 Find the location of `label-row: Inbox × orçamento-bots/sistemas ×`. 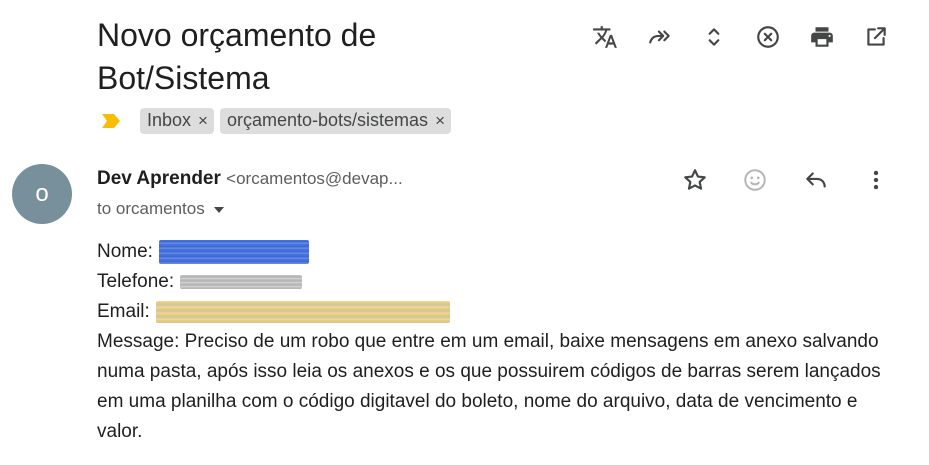

label-row: Inbox × orçamento-bots/sistemas × is located at coordinates (278, 120).